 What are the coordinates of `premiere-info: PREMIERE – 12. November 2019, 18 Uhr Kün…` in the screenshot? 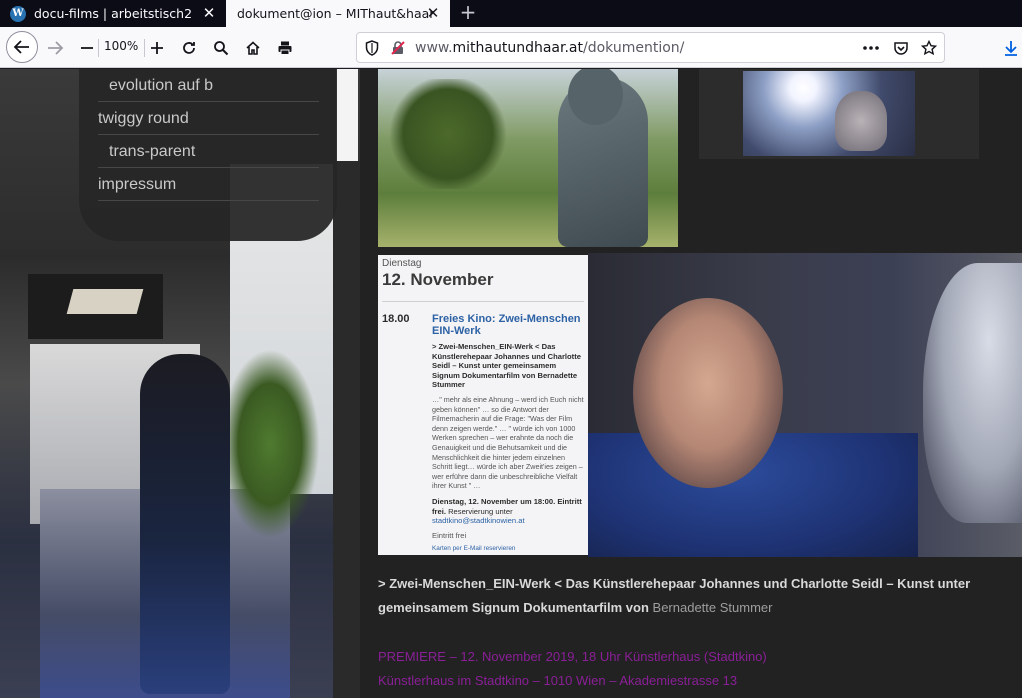 It's located at (700, 669).